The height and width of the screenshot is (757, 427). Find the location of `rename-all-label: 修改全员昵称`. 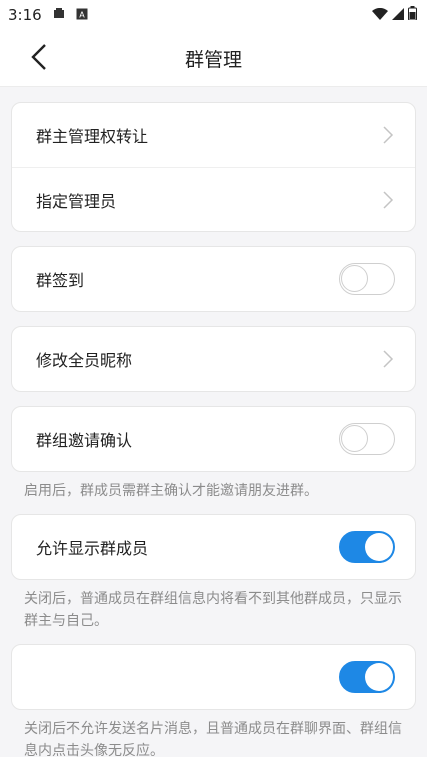

rename-all-label: 修改全员昵称 is located at coordinates (84, 360).